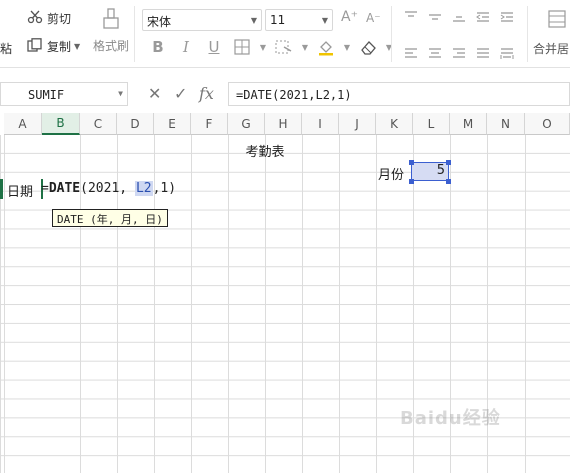 The image size is (570, 473). What do you see at coordinates (20, 190) in the screenshot?
I see `date-label-cell: 日期` at bounding box center [20, 190].